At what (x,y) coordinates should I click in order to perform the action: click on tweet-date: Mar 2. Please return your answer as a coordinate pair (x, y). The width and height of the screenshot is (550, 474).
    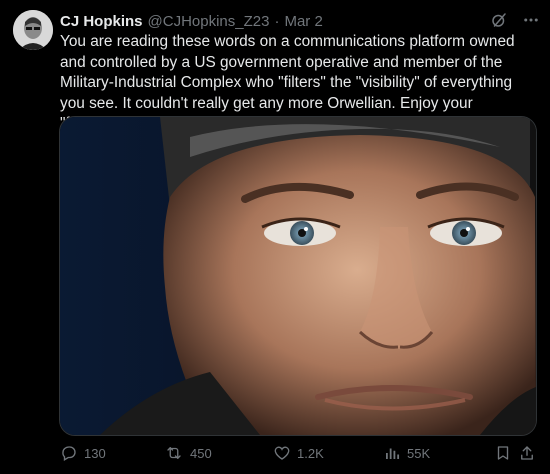
    Looking at the image, I should click on (303, 21).